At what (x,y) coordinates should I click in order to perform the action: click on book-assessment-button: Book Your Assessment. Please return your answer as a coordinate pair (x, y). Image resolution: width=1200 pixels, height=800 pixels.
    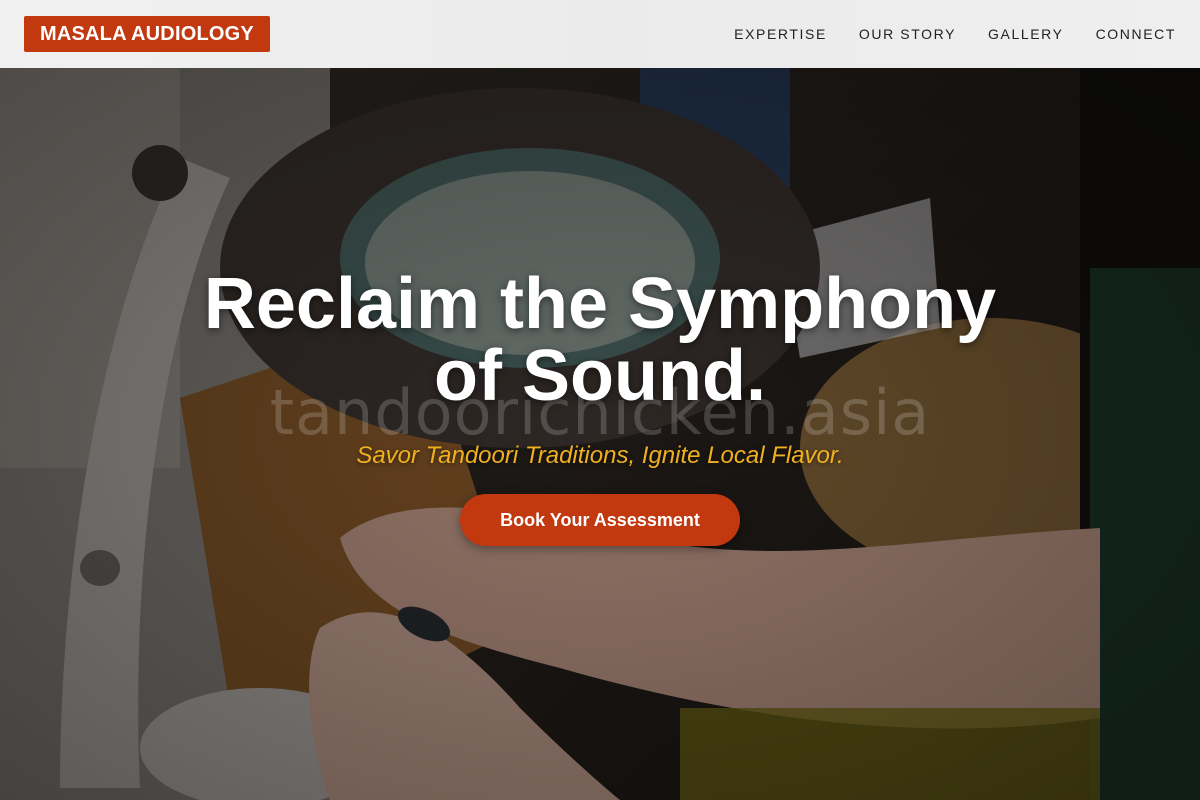
    Looking at the image, I should click on (600, 520).